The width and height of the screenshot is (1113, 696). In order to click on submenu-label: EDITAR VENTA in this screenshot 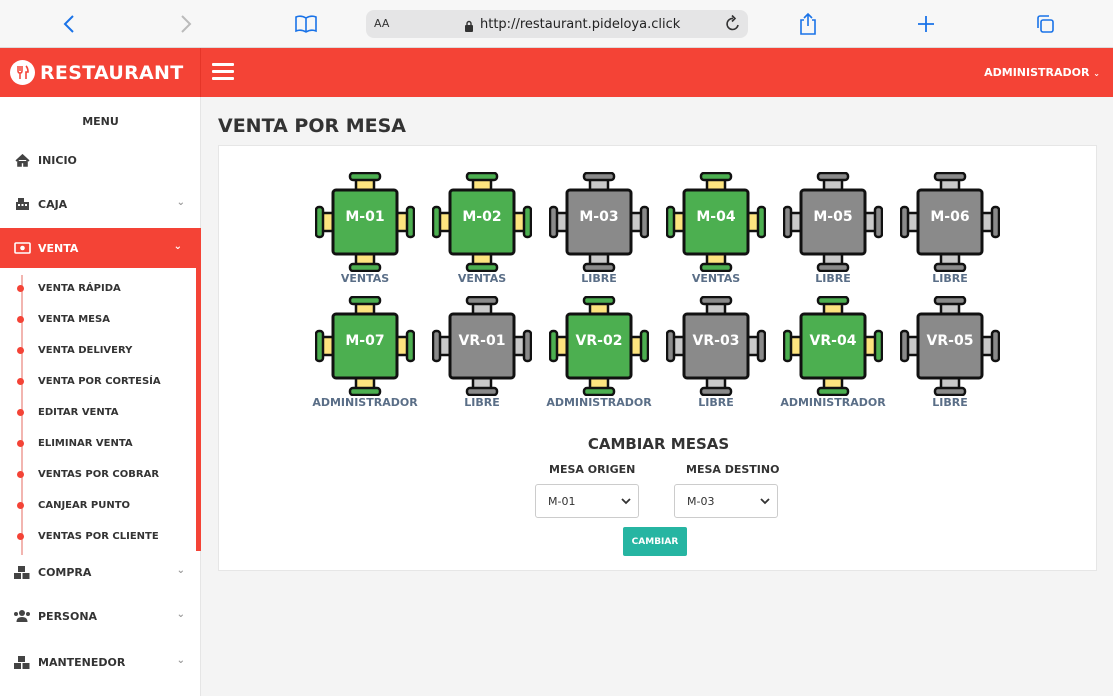, I will do `click(78, 412)`.